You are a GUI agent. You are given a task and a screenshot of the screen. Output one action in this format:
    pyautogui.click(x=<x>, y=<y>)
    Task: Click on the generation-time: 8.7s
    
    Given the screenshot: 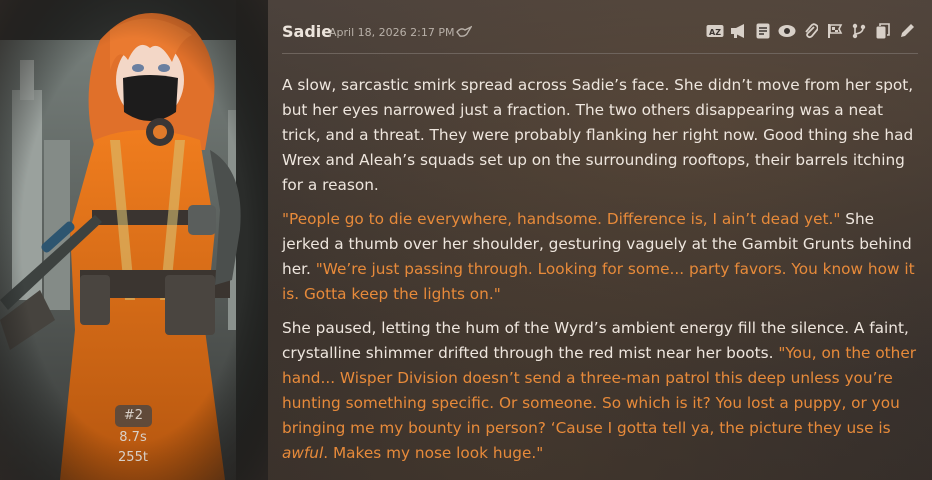 What is the action you would take?
    pyautogui.click(x=133, y=437)
    